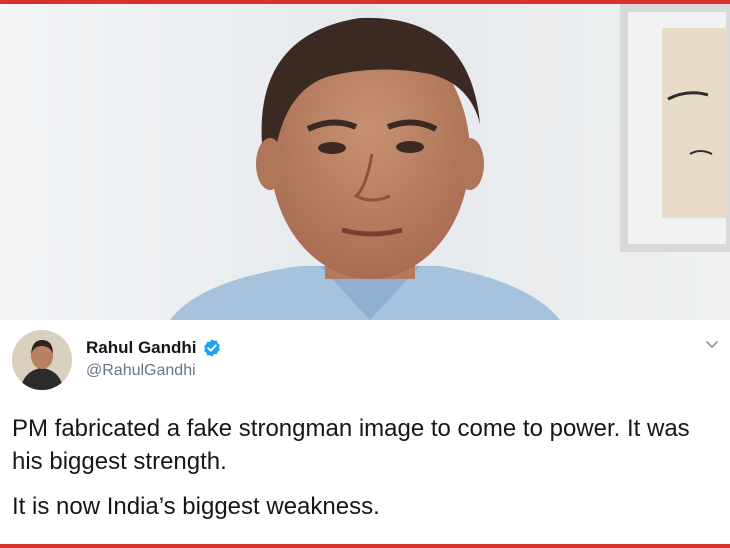 The height and width of the screenshot is (548, 730). Describe the element at coordinates (141, 371) in the screenshot. I see `author-handle: @RahulGandhi` at that location.